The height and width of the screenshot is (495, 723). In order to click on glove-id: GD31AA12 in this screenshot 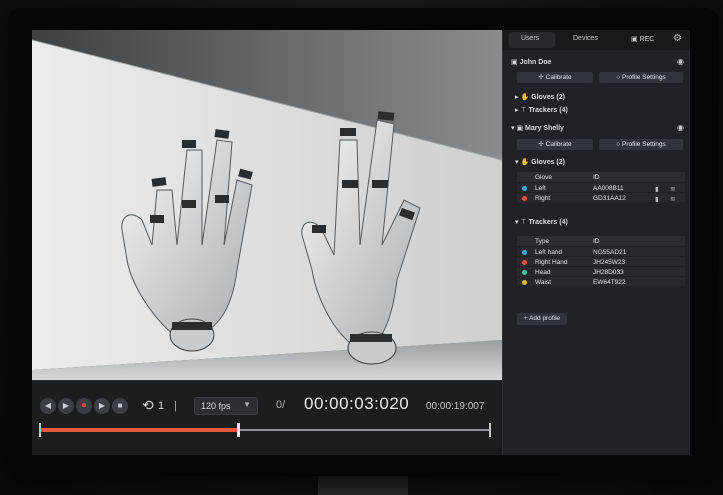, I will do `click(609, 198)`.